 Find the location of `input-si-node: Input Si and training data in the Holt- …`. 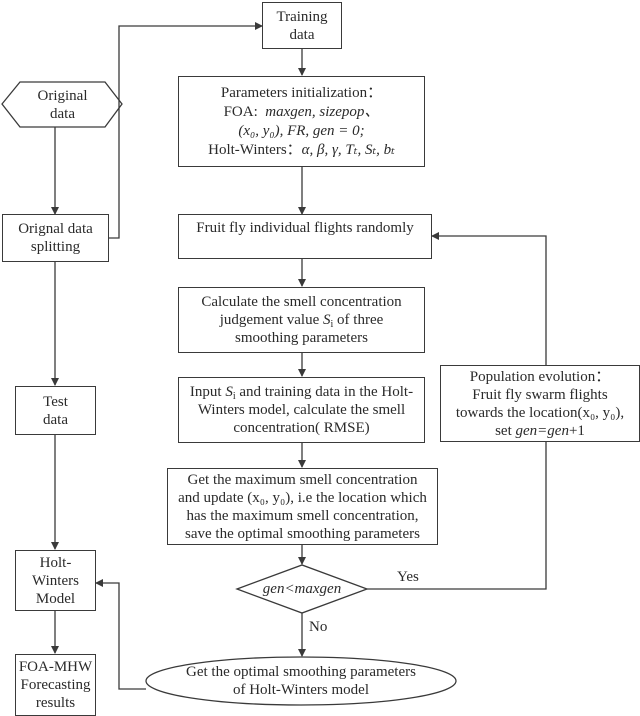

input-si-node: Input Si and training data in the Holt- … is located at coordinates (301, 410).